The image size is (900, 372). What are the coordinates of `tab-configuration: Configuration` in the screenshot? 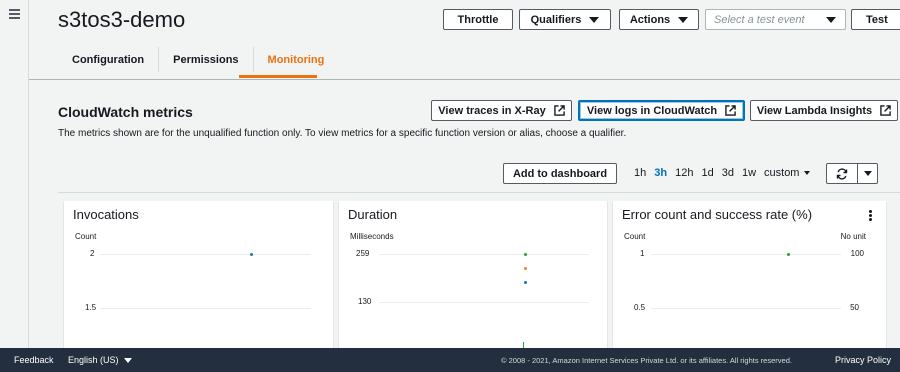 It's located at (108, 59).